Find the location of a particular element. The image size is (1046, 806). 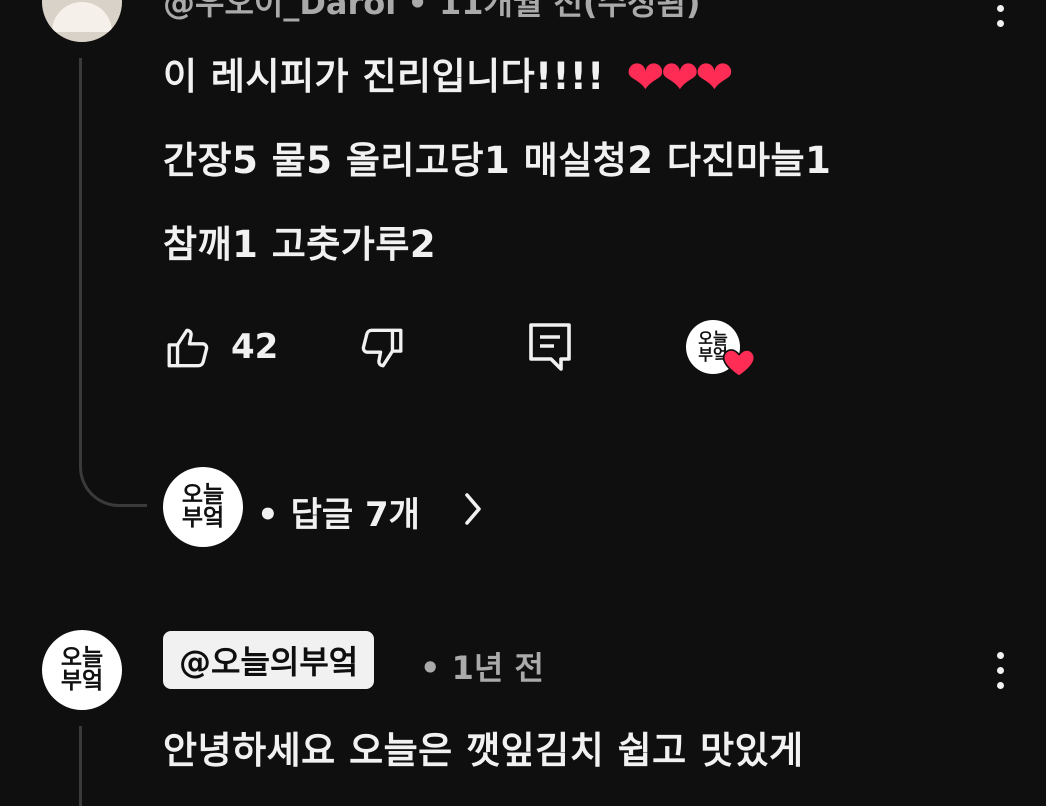

reply-button is located at coordinates (550, 347).